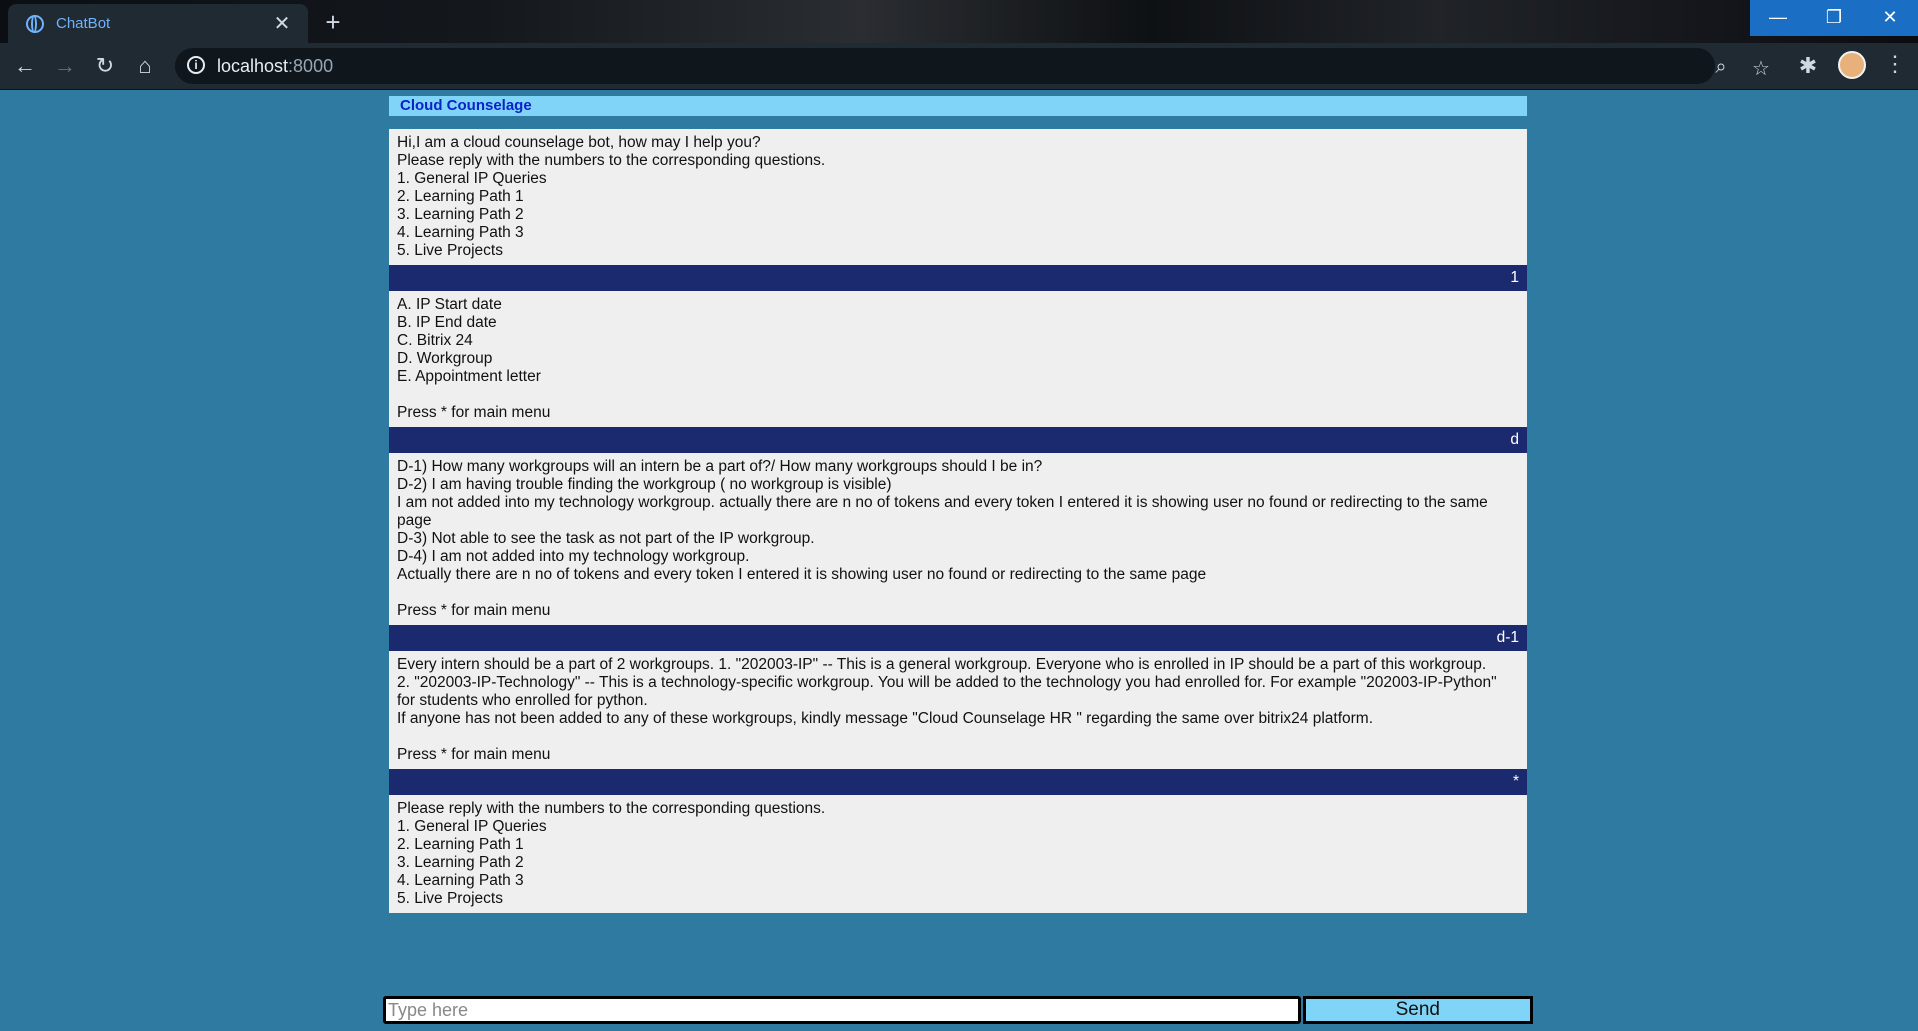 The image size is (1918, 1031). I want to click on user-message: d, so click(958, 440).